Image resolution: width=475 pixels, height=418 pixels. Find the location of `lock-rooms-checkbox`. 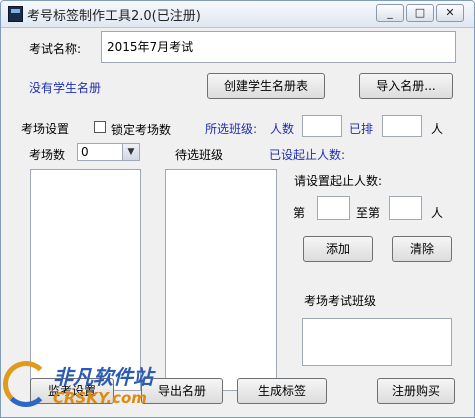

lock-rooms-checkbox is located at coordinates (100, 127).